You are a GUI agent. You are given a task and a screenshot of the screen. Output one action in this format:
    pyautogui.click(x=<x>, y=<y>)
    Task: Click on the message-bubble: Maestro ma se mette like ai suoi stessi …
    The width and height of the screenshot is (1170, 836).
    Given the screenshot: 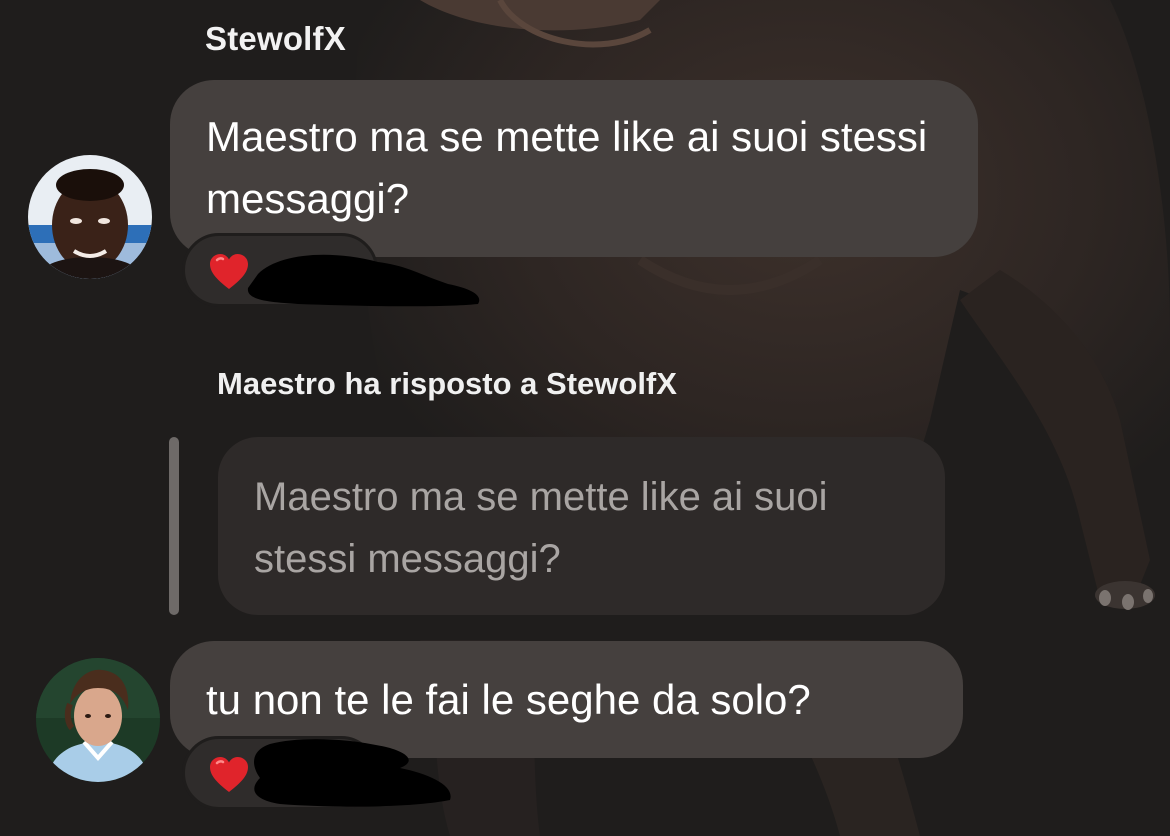 What is the action you would take?
    pyautogui.click(x=574, y=168)
    